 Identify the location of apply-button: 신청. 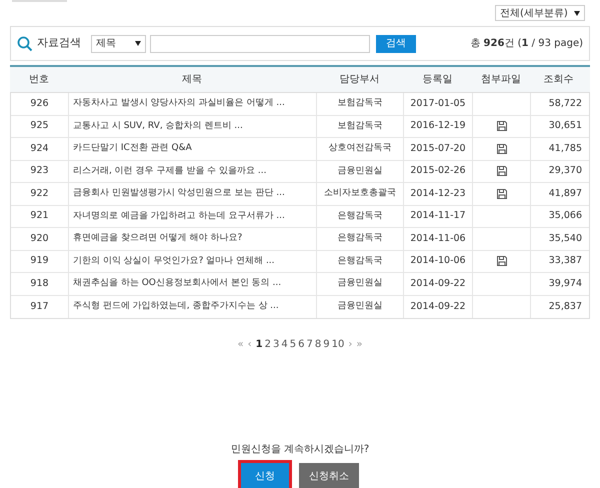
(265, 475).